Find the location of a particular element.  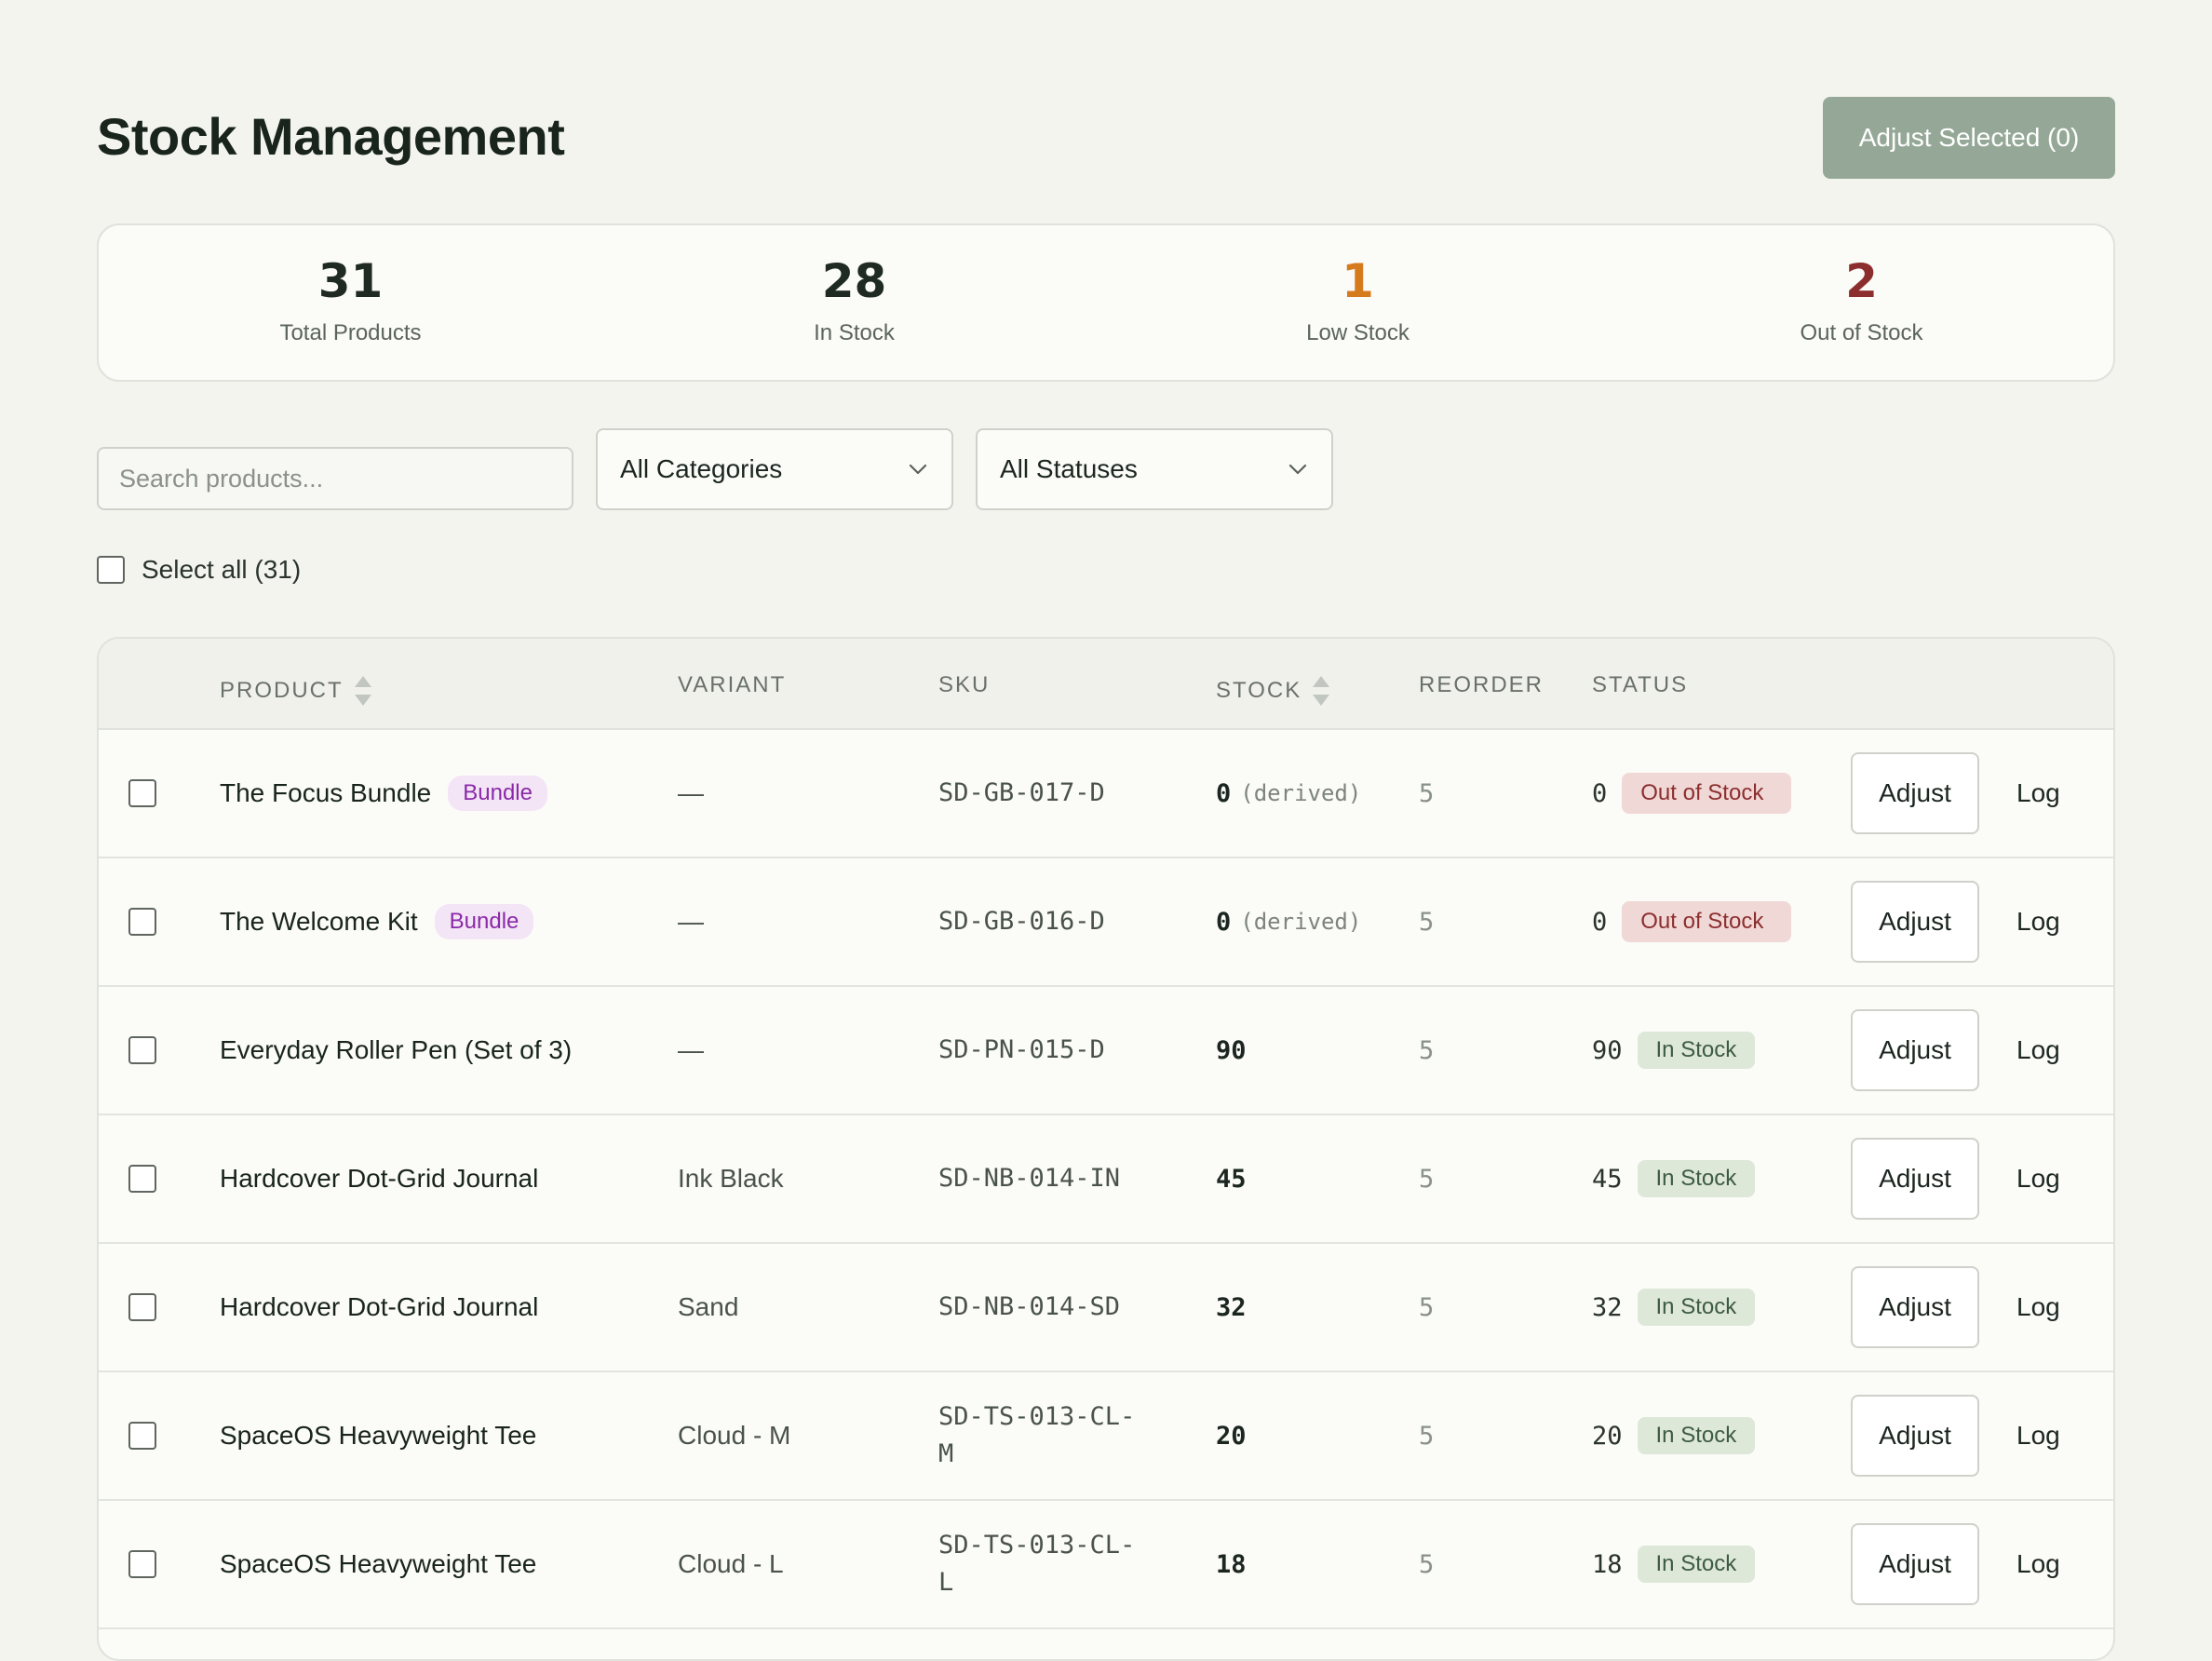

stock-value: 18 is located at coordinates (1231, 1564).